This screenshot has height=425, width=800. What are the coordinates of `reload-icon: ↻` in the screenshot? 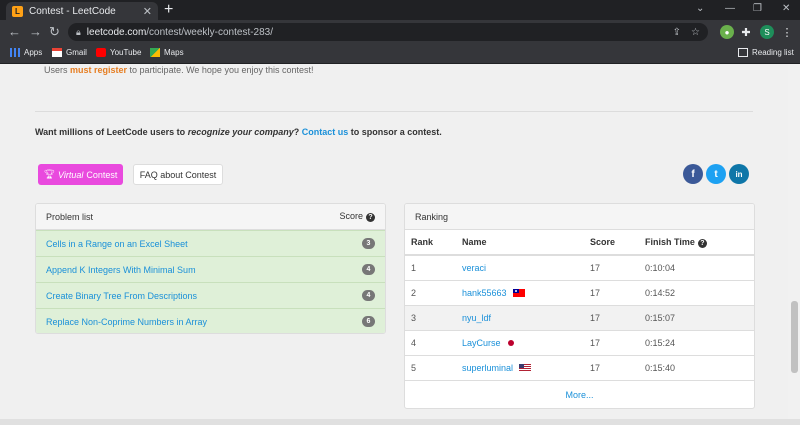 It's located at (54, 32).